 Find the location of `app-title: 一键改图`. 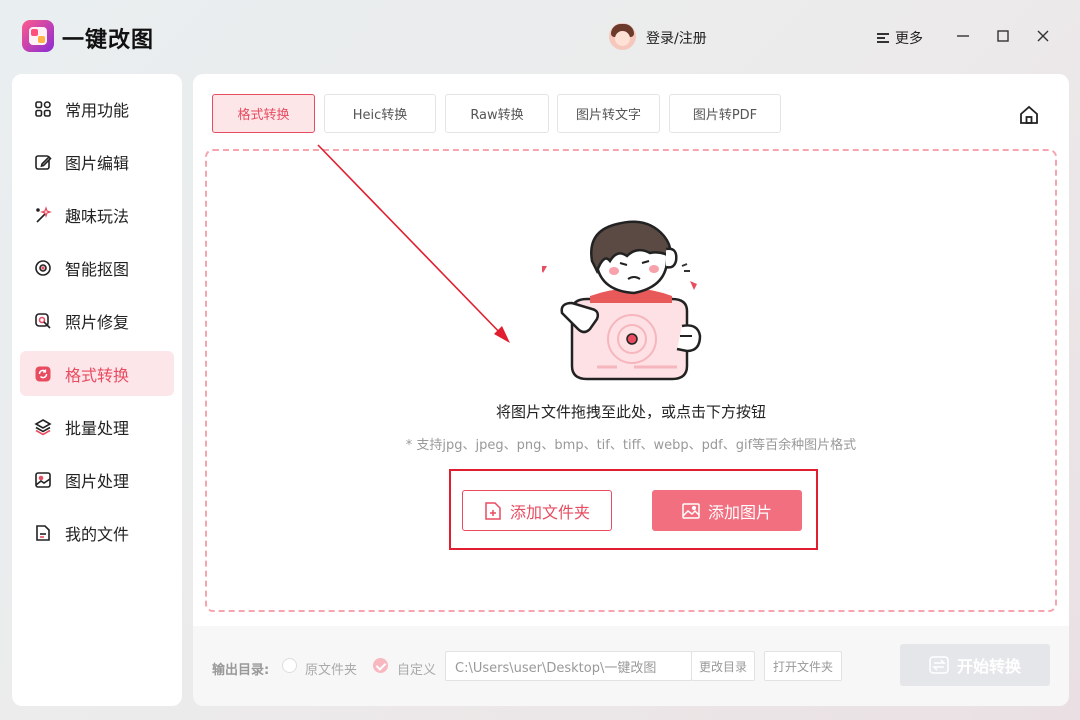

app-title: 一键改图 is located at coordinates (108, 40).